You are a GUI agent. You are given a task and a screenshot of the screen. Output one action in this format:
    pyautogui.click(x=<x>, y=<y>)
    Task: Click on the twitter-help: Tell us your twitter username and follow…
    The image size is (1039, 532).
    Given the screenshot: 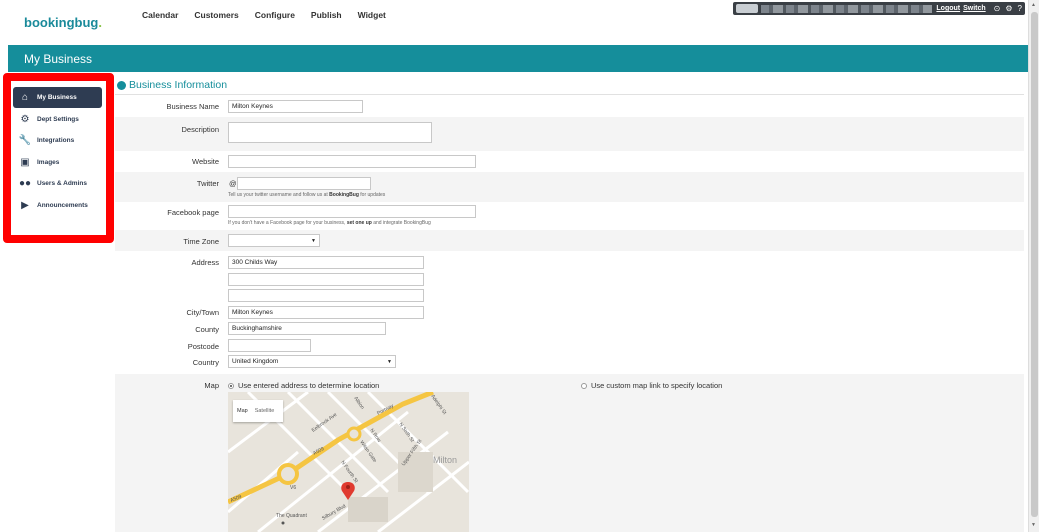 What is the action you would take?
    pyautogui.click(x=306, y=195)
    